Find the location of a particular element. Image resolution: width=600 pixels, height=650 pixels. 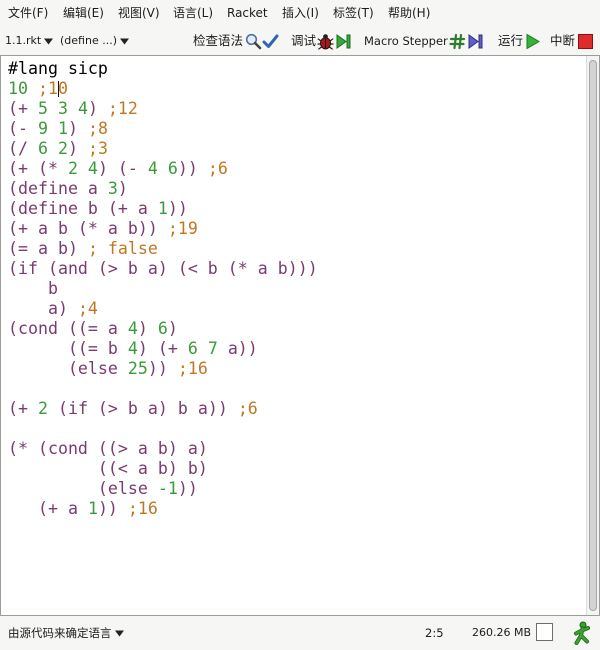

file-dropdown: 1.1.rkt is located at coordinates (29, 41).